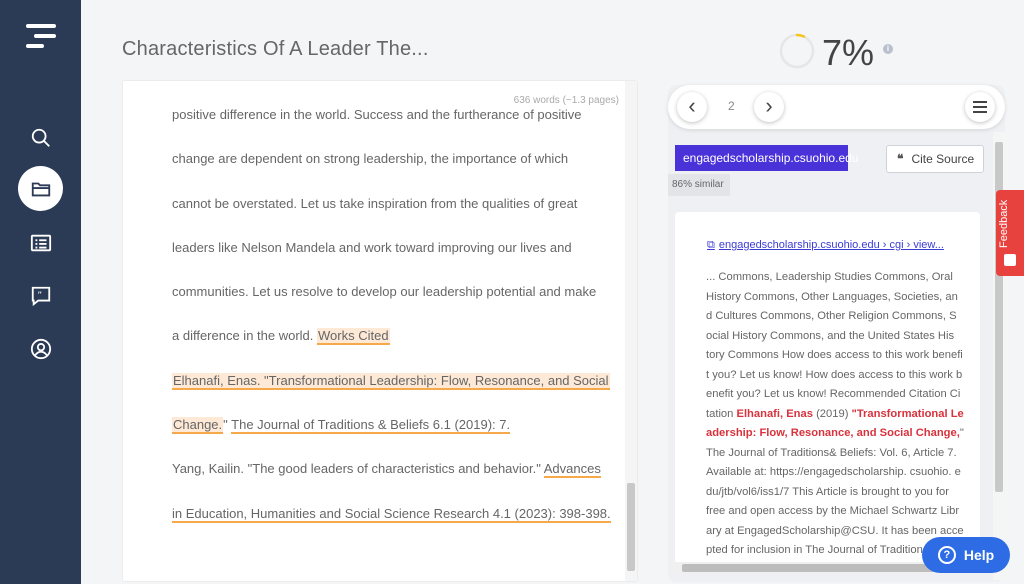 This screenshot has width=1024, height=584. I want to click on prev-source-button: ‹, so click(692, 107).